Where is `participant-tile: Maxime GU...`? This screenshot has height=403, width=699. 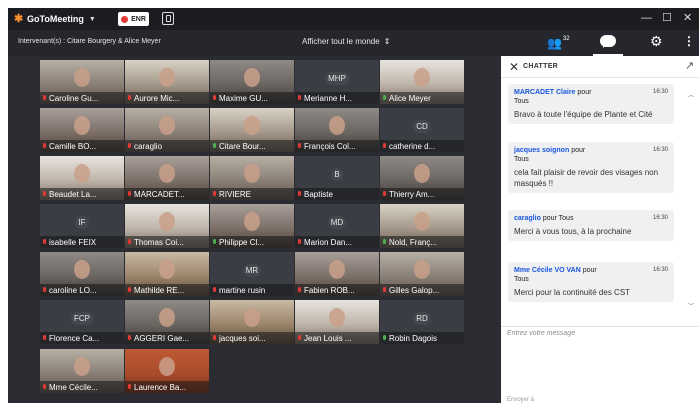 participant-tile: Maxime GU... is located at coordinates (252, 82).